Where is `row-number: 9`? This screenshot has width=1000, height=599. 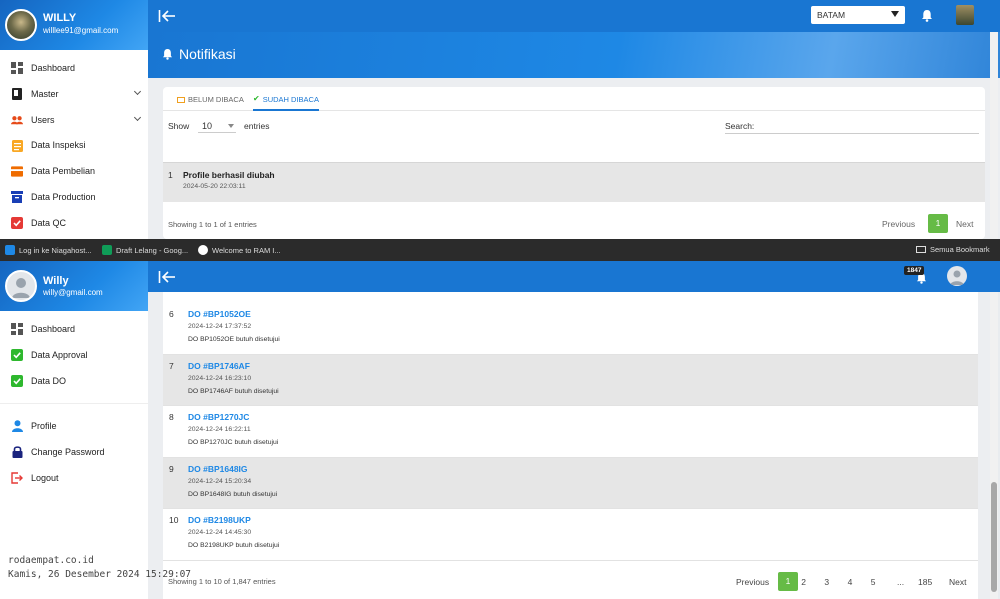
row-number: 9 is located at coordinates (171, 468).